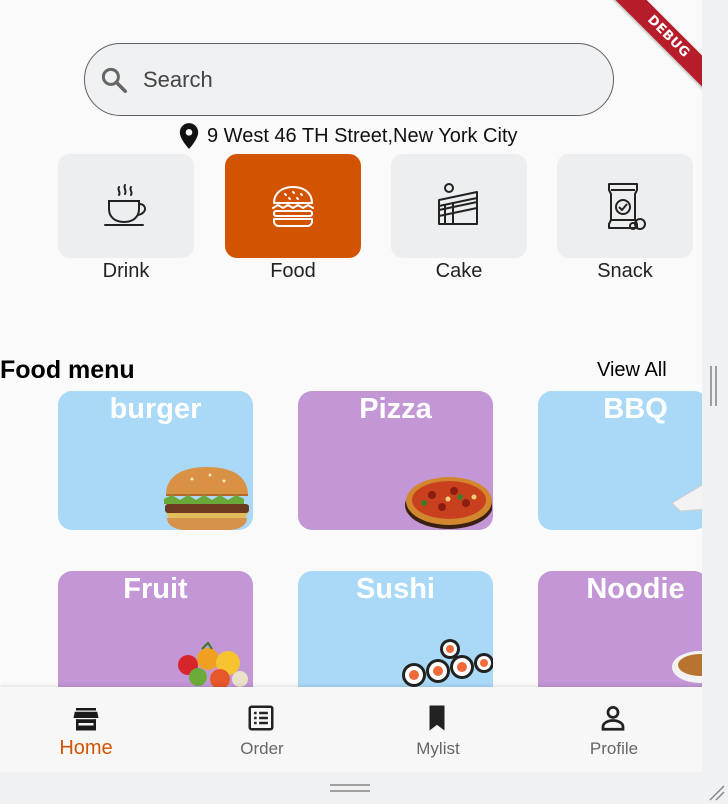 The width and height of the screenshot is (728, 804). I want to click on bbq-image, so click(686, 498).